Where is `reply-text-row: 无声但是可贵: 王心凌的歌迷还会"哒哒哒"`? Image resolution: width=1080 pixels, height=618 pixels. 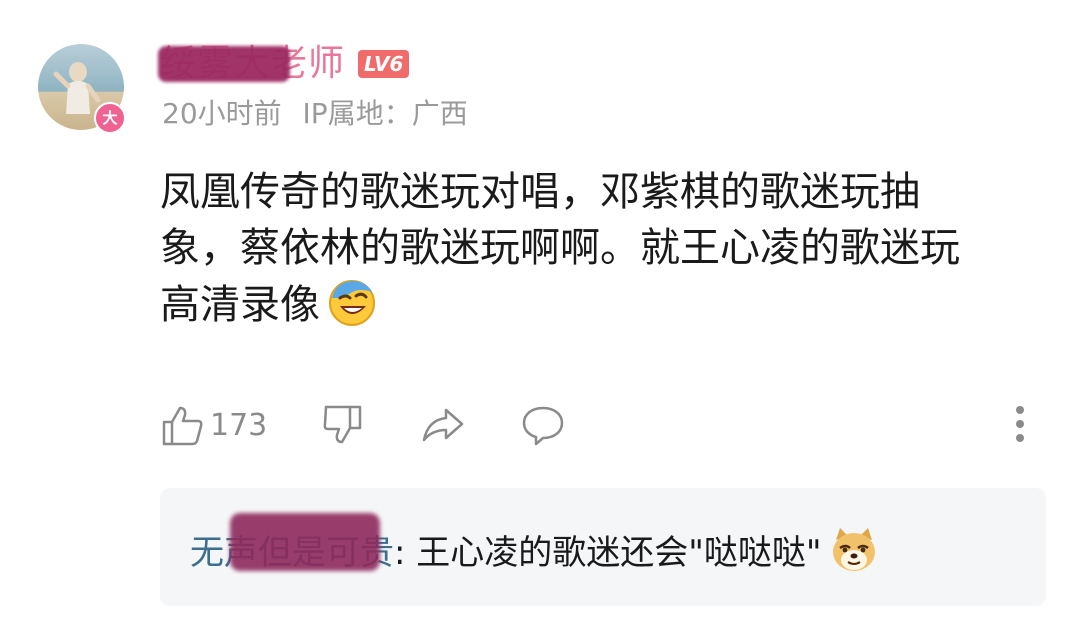
reply-text-row: 无声但是可贵: 王心凌的歌迷还会"哒哒哒" is located at coordinates (535, 545).